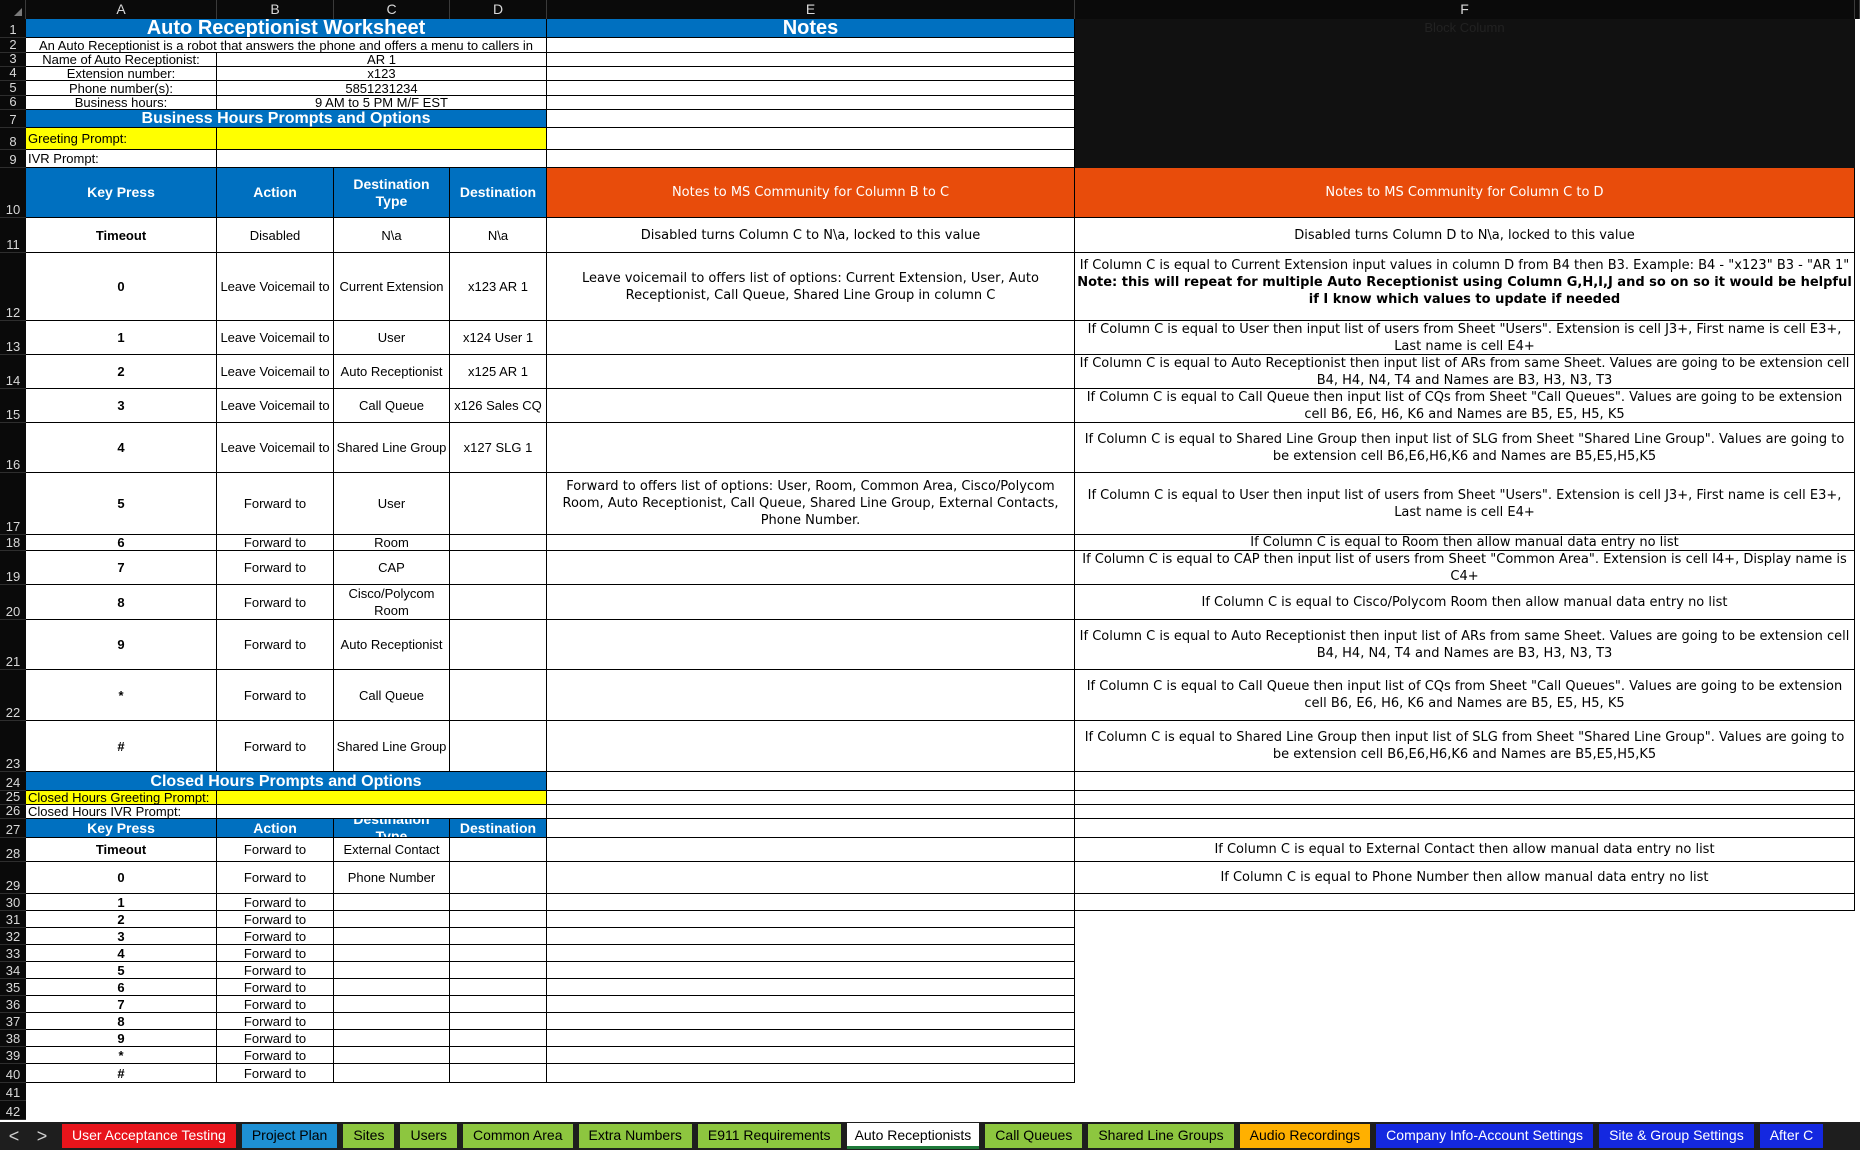 This screenshot has width=1860, height=1150. Describe the element at coordinates (913, 1136) in the screenshot. I see `sheet-tab: Auto Receptionists` at that location.